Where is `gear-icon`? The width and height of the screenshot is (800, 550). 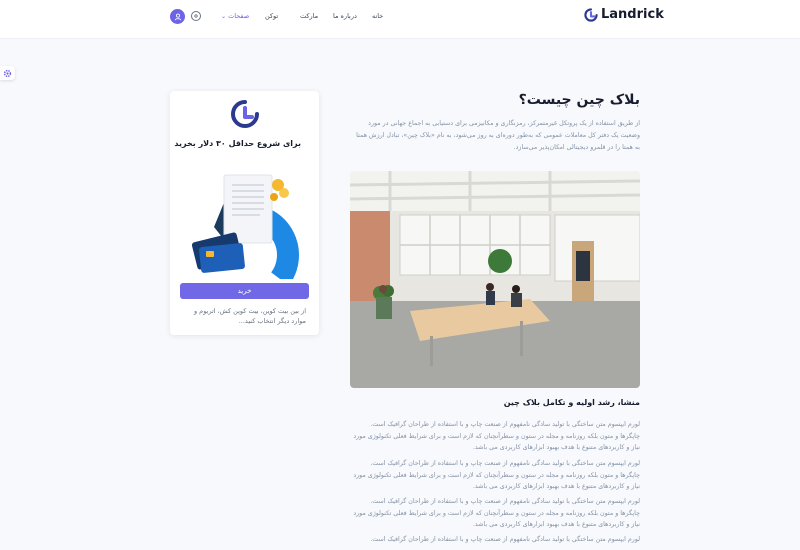
gear-icon is located at coordinates (7, 73).